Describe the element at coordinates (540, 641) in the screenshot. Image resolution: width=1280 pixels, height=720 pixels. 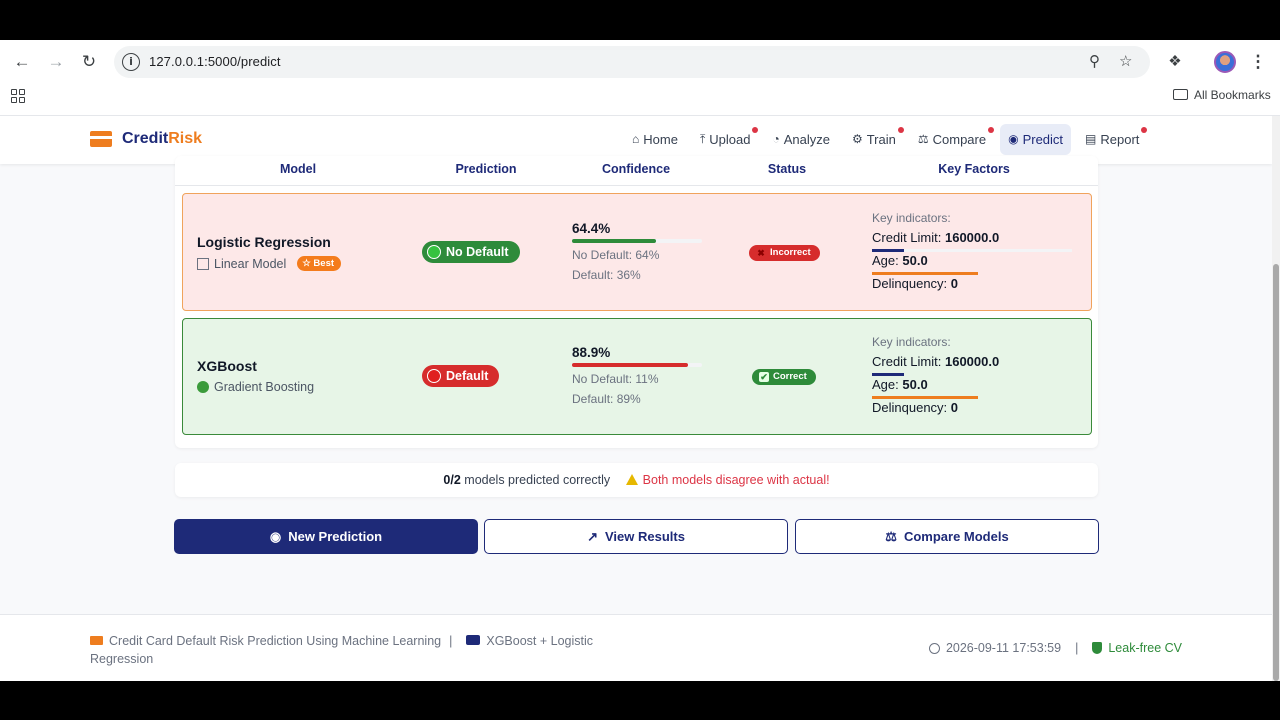
I see `footer-models: XGBoost + Logistic` at that location.